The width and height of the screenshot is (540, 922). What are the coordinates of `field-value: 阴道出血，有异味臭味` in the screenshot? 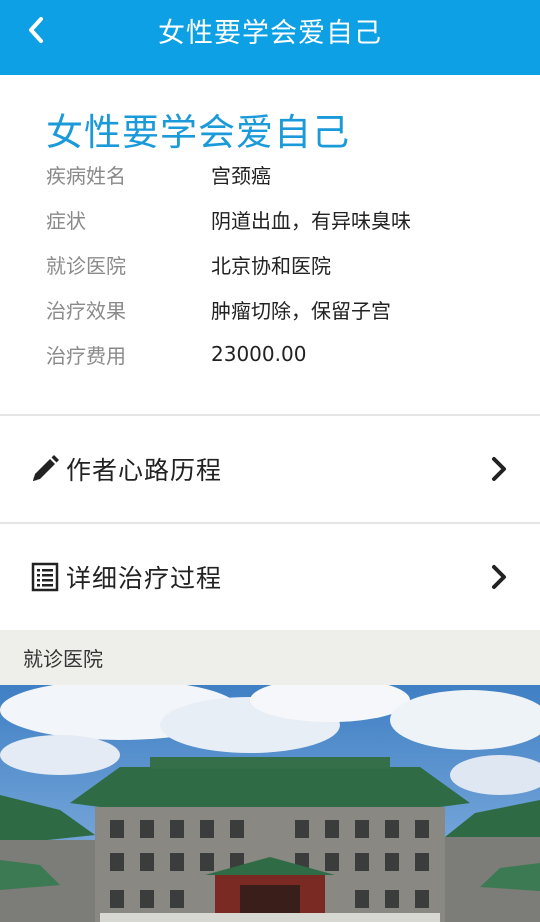 It's located at (311, 220).